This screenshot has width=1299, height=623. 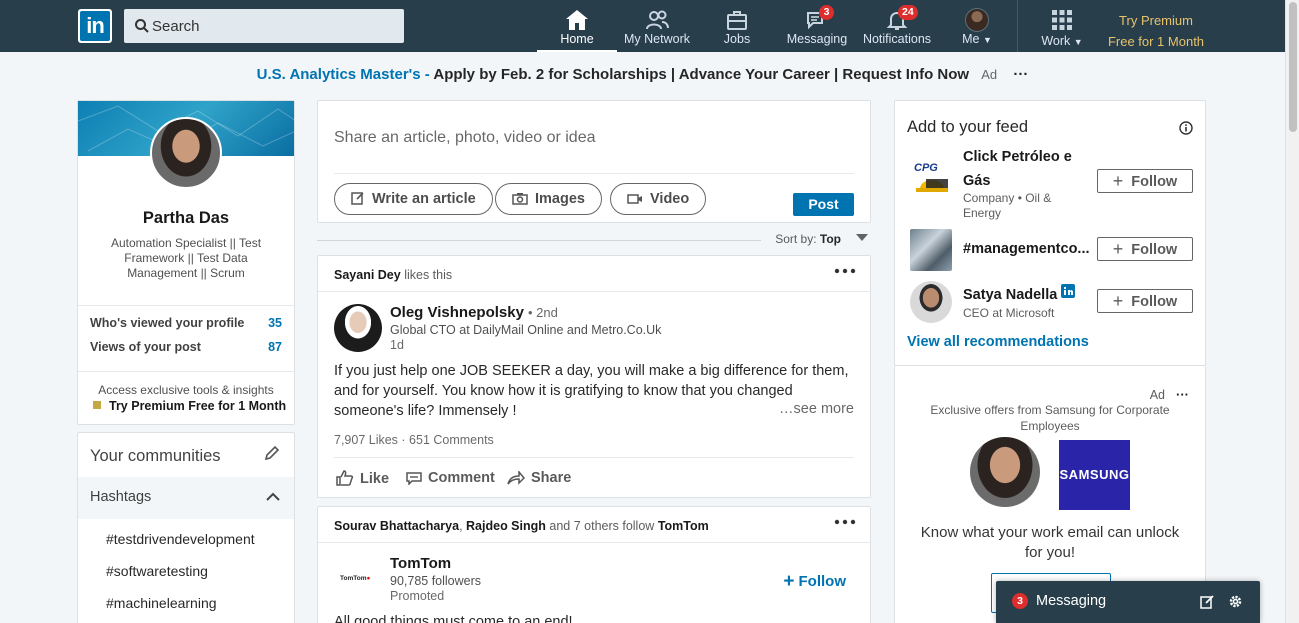 I want to click on company-name: TomTom, so click(x=420, y=563).